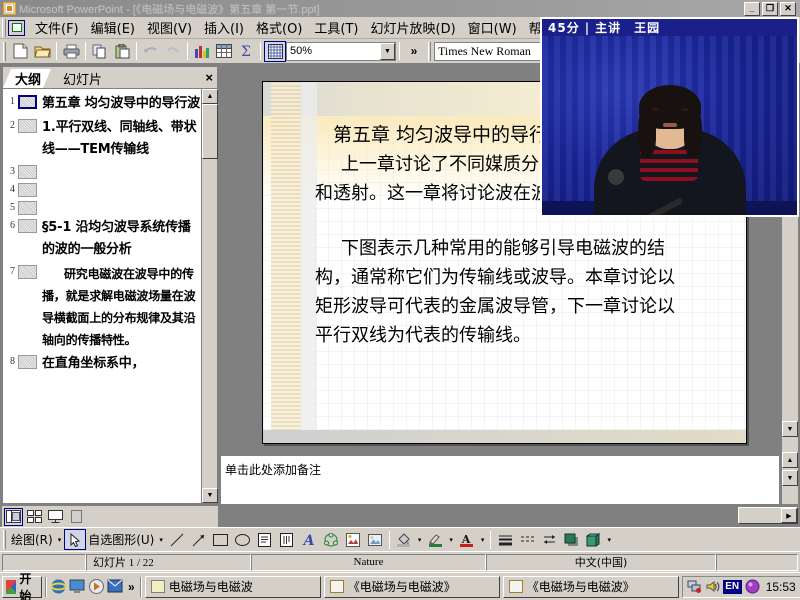 This screenshot has width=800, height=600. What do you see at coordinates (526, 277) in the screenshot?
I see `slide-paragraph-4: 构，通常称它们为传输线或波导。本章讨论以` at bounding box center [526, 277].